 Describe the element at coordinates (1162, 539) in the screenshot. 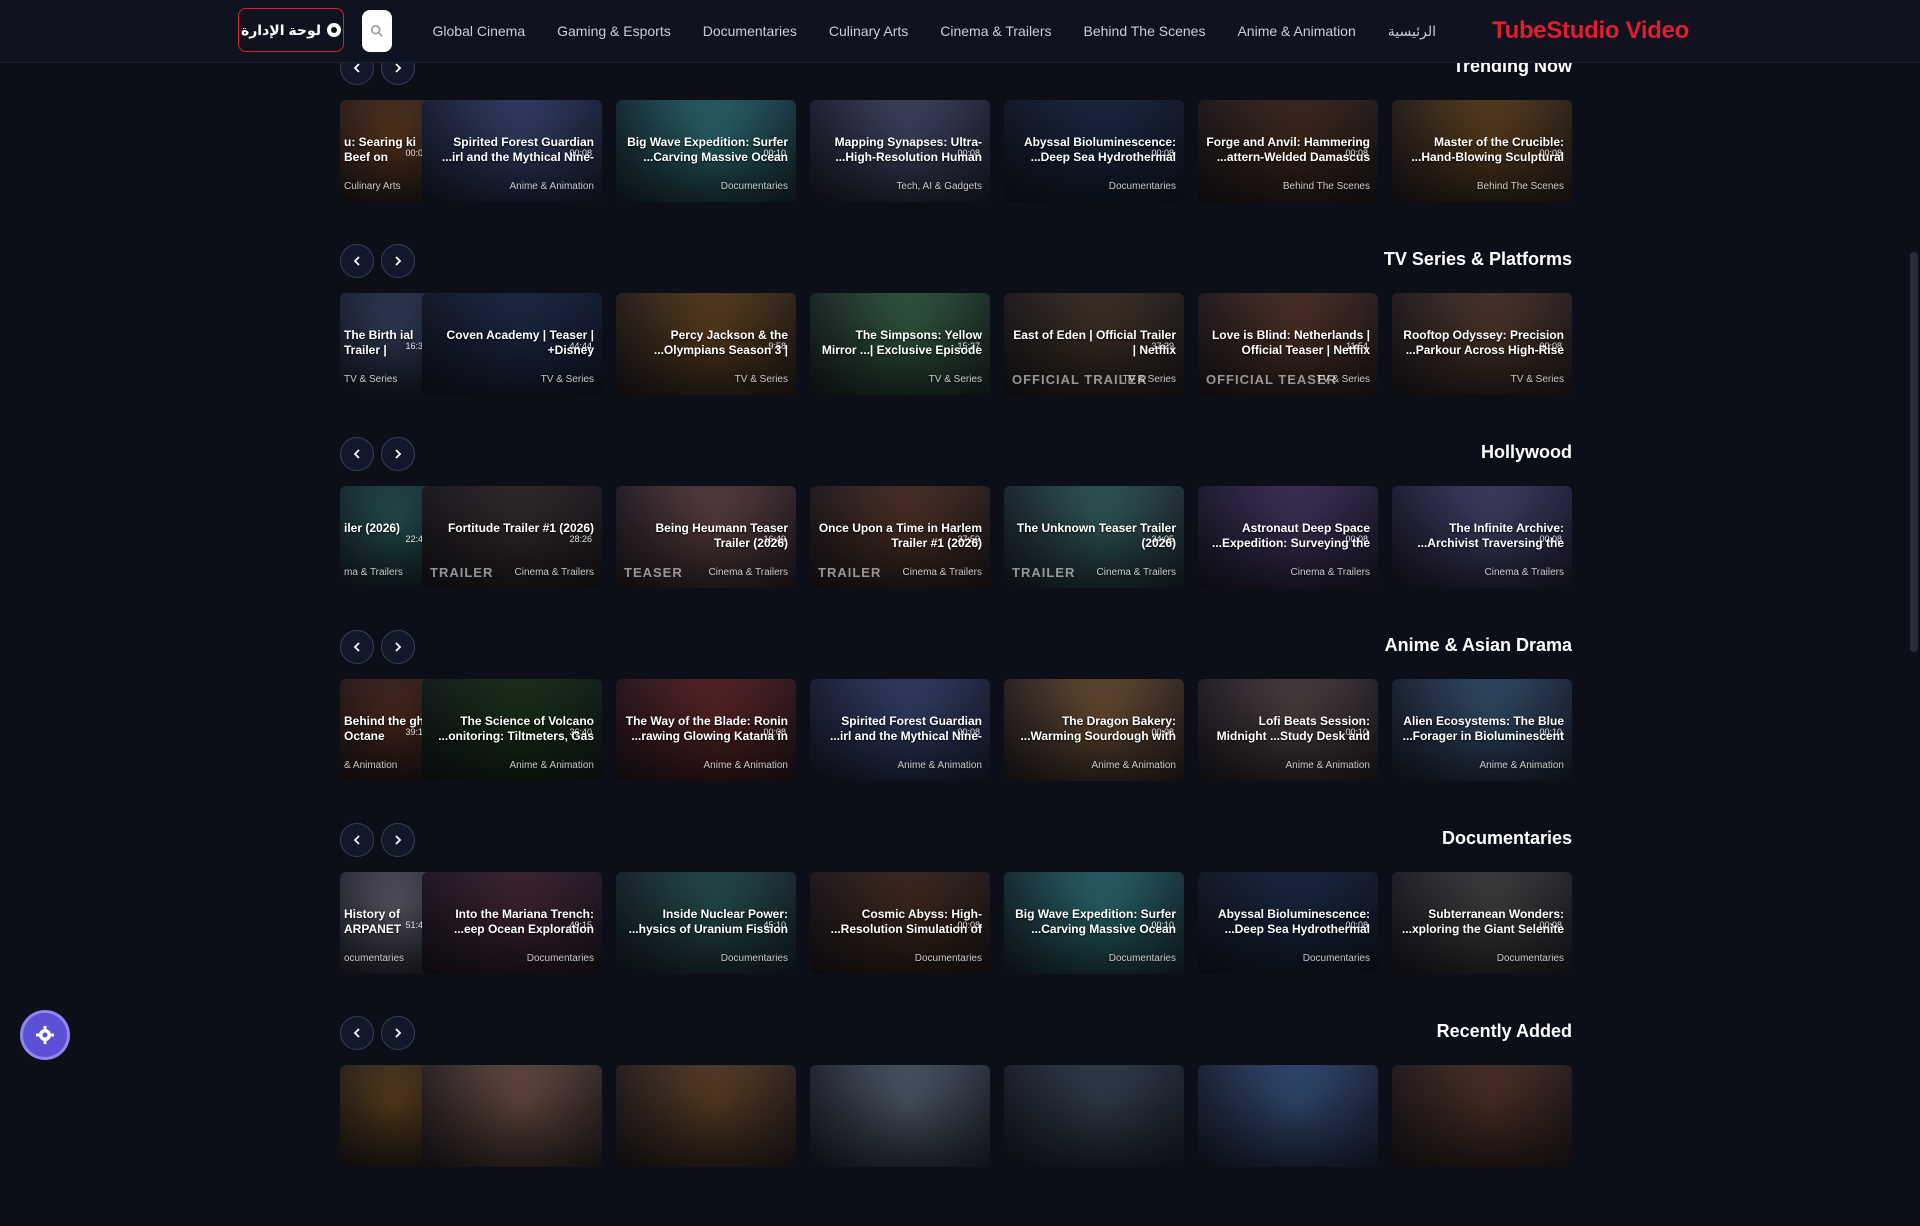

I see `video-duration: 34:05` at that location.